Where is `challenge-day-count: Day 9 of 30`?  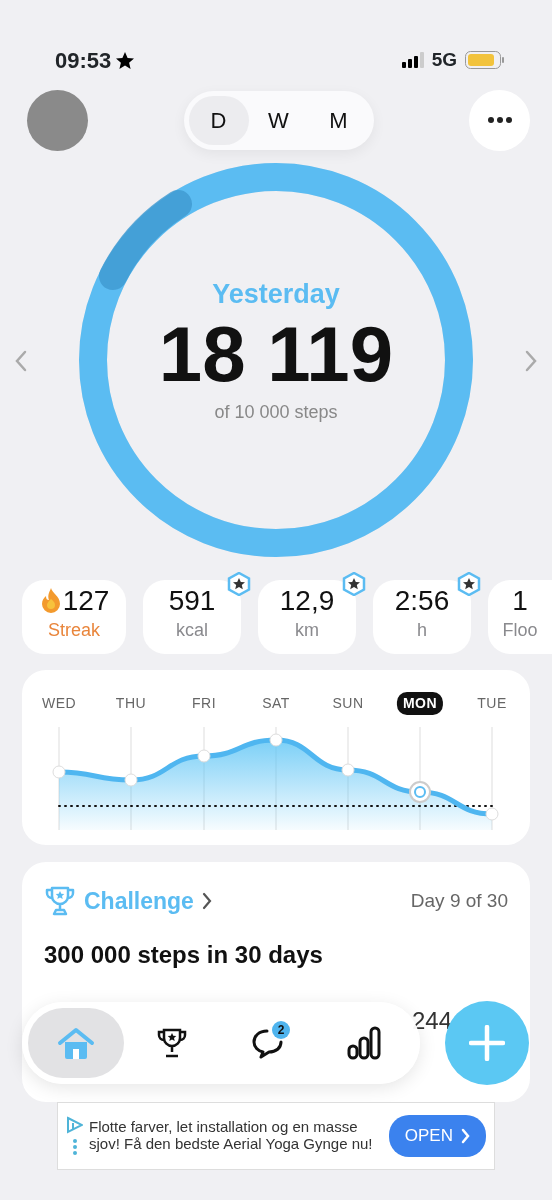 challenge-day-count: Day 9 of 30 is located at coordinates (459, 901).